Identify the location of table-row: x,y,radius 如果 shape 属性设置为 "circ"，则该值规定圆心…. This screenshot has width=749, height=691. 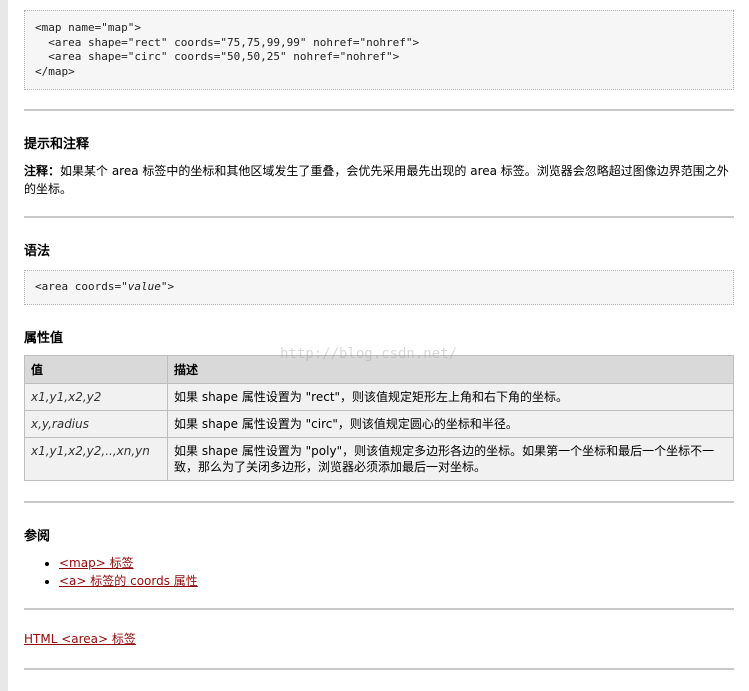
(379, 423).